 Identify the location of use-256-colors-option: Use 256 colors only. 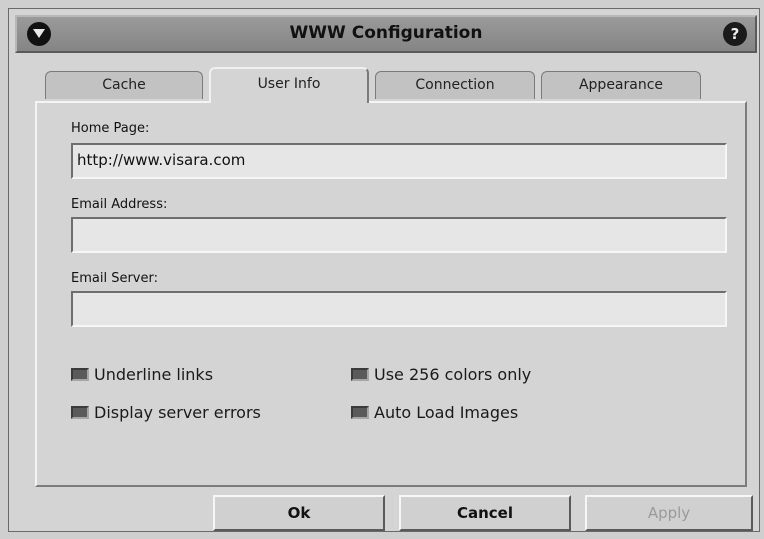
(441, 374).